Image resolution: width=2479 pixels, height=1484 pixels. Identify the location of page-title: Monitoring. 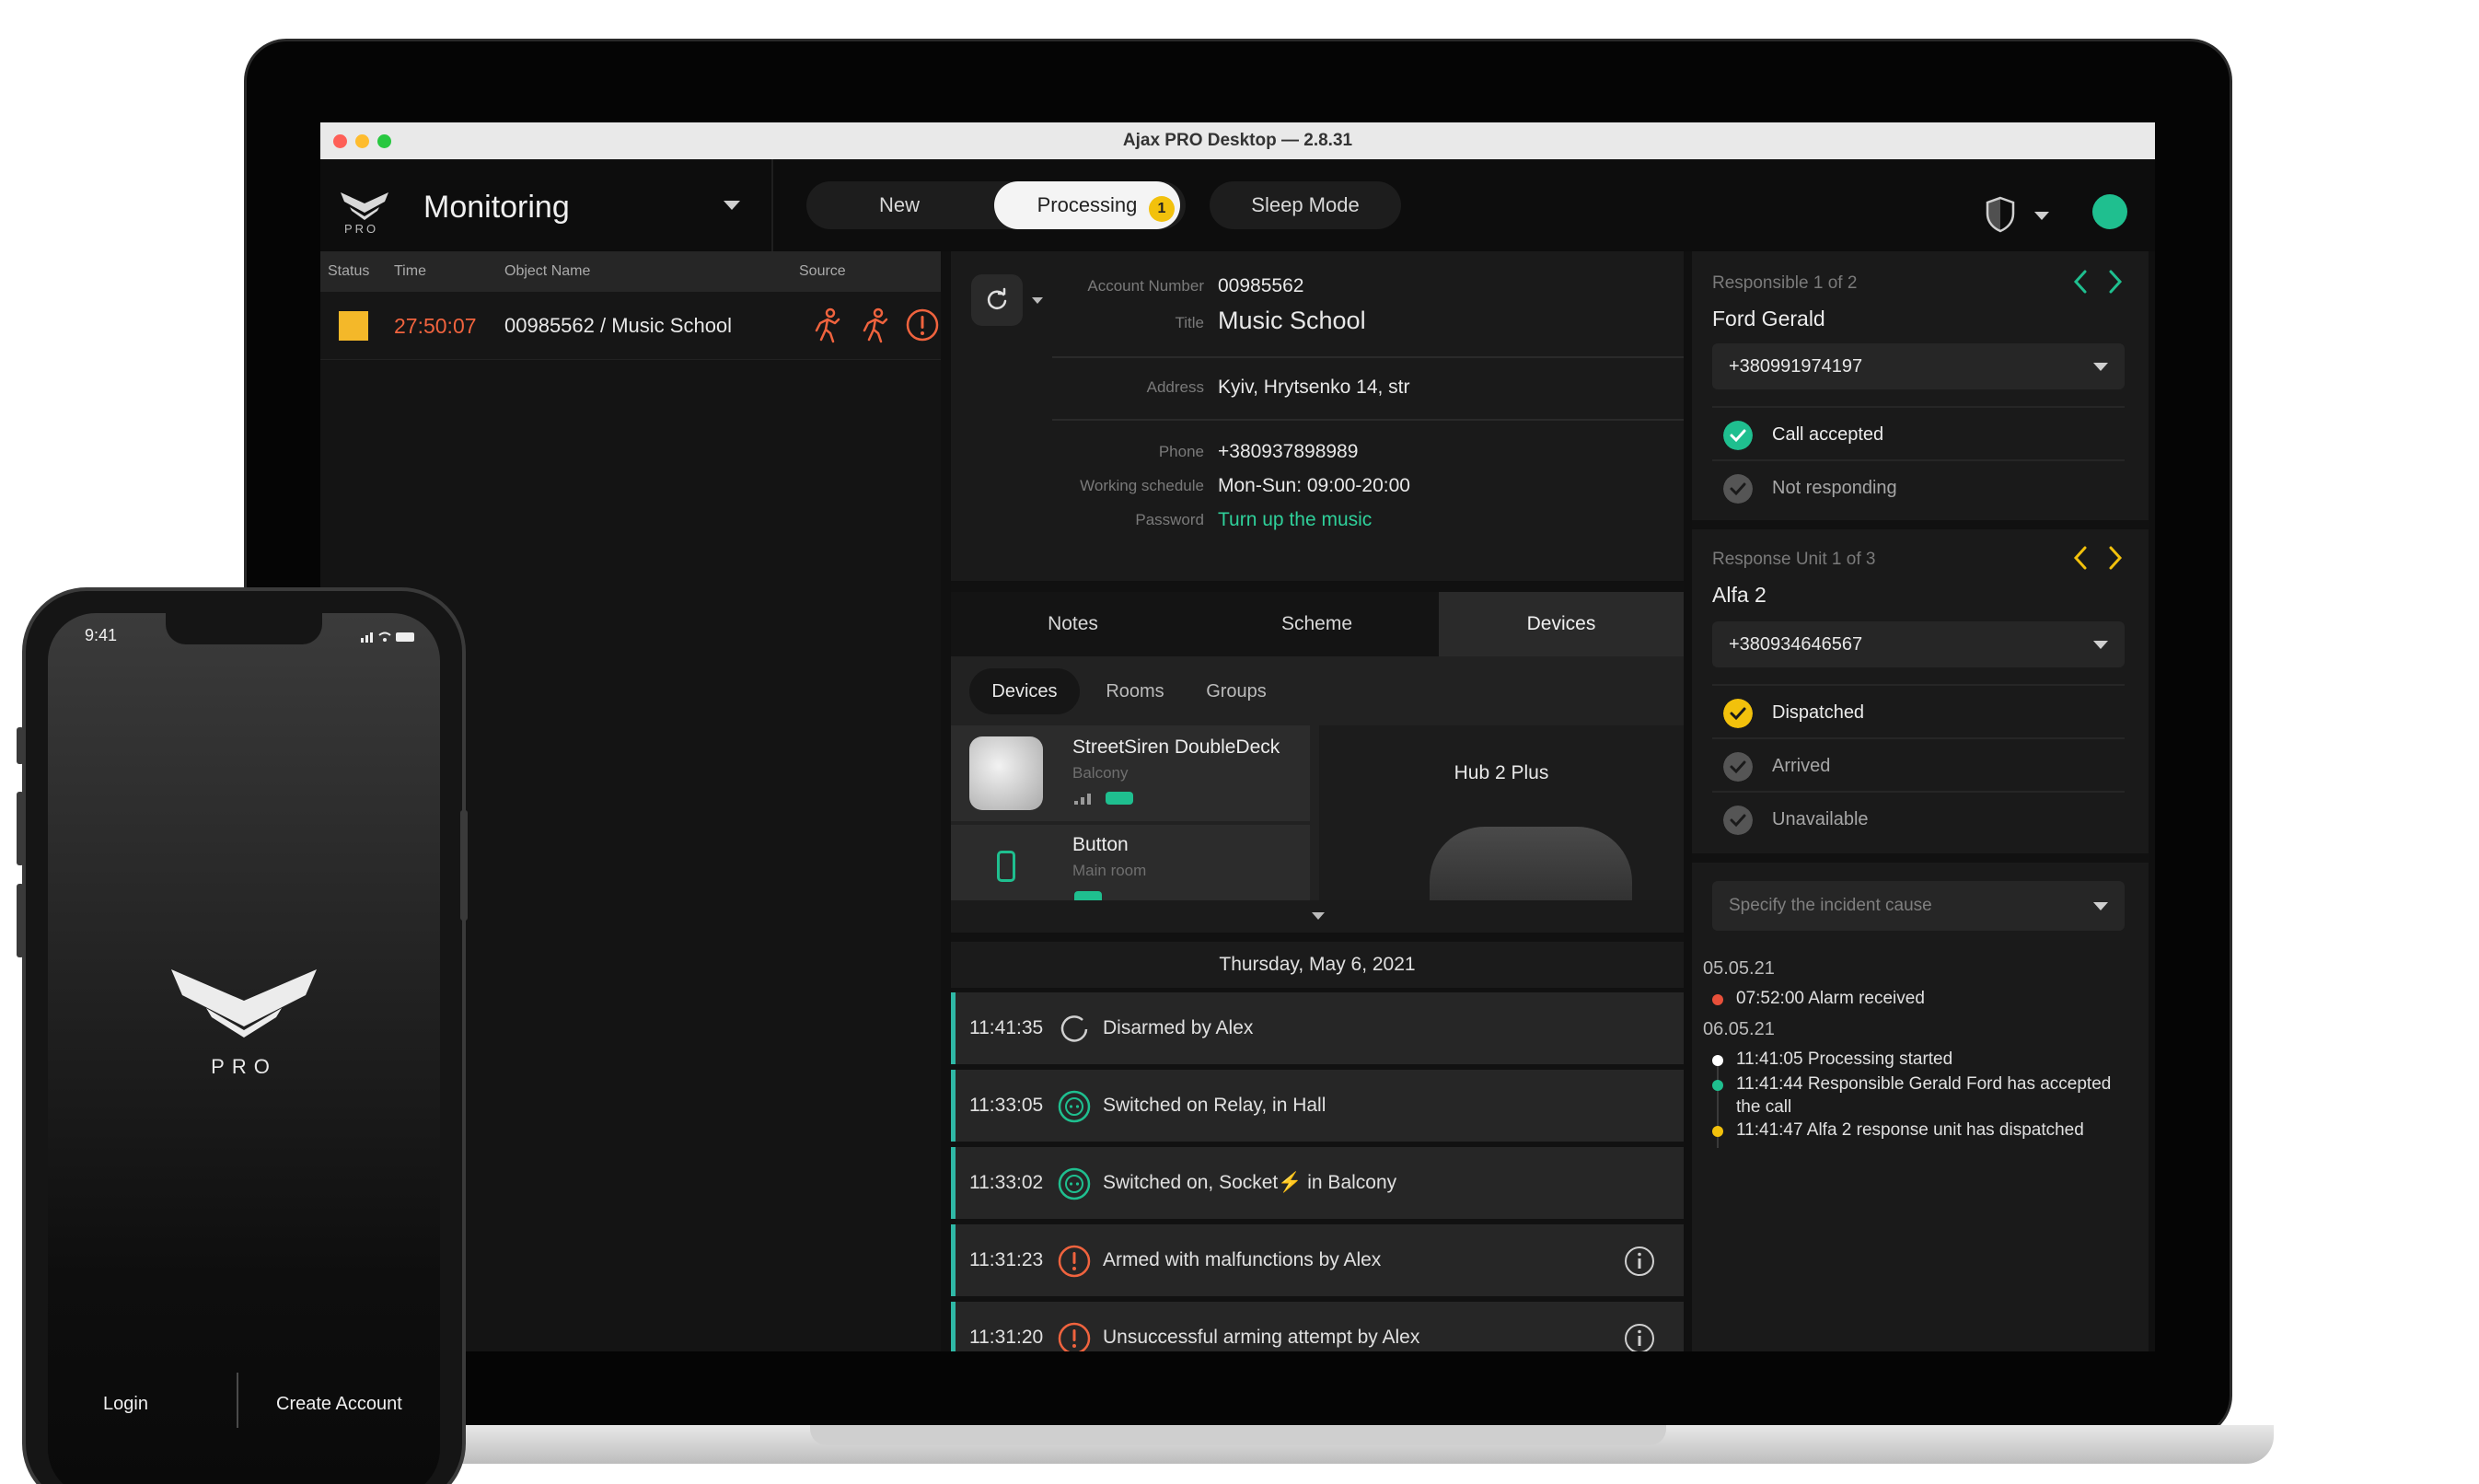
(496, 208).